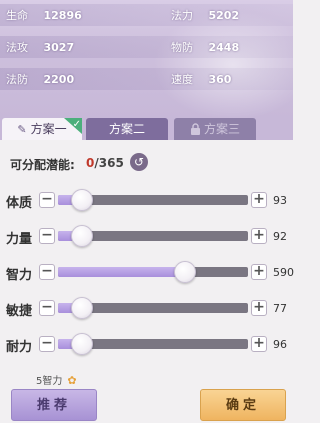 This screenshot has width=320, height=423. I want to click on tab-plan-1: ✎ 方案一 ✓, so click(42, 129).